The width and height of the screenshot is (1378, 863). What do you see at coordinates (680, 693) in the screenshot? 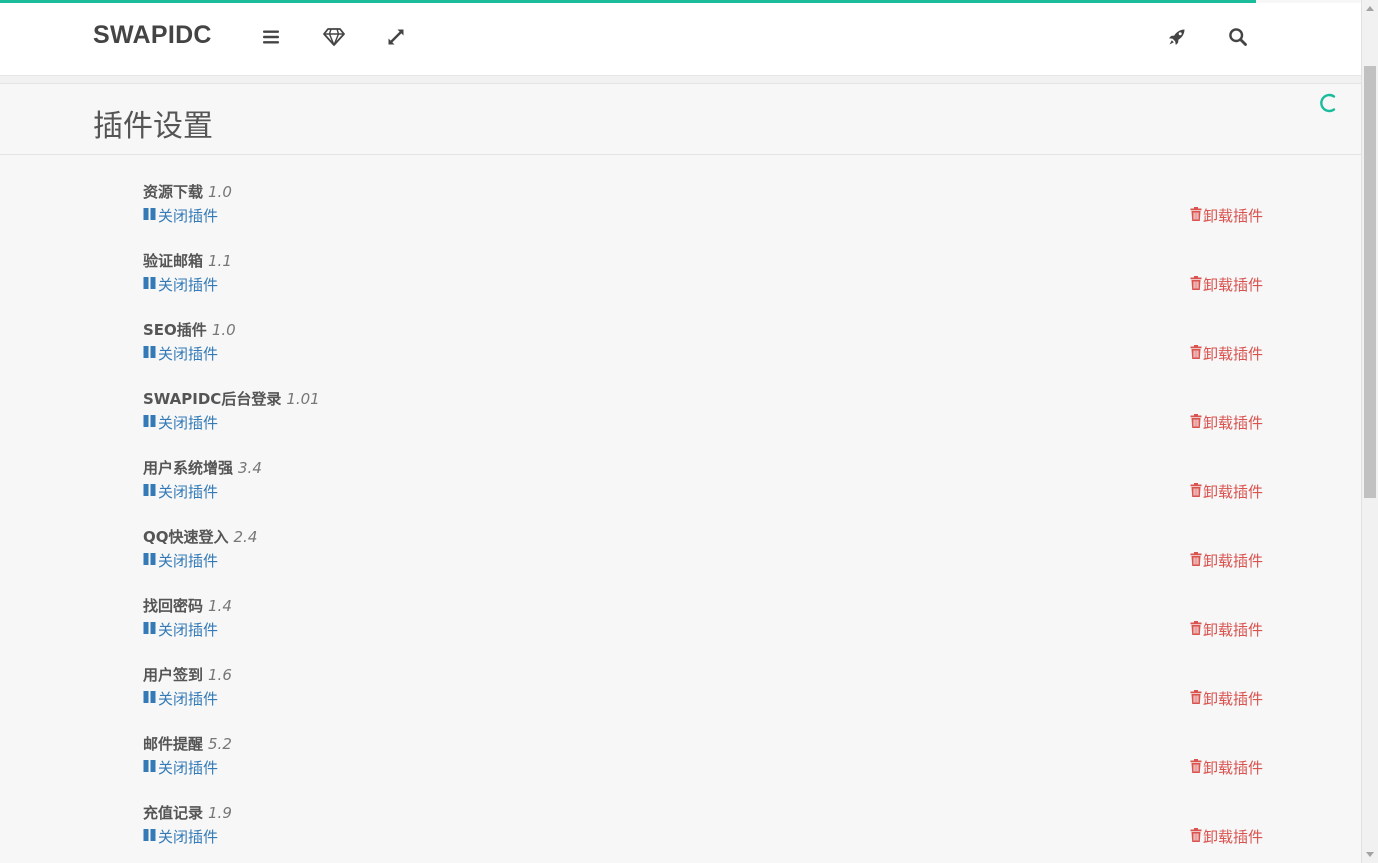
I see `plugin-item: 用户签到 1.6 关闭插件 卸载插件` at bounding box center [680, 693].